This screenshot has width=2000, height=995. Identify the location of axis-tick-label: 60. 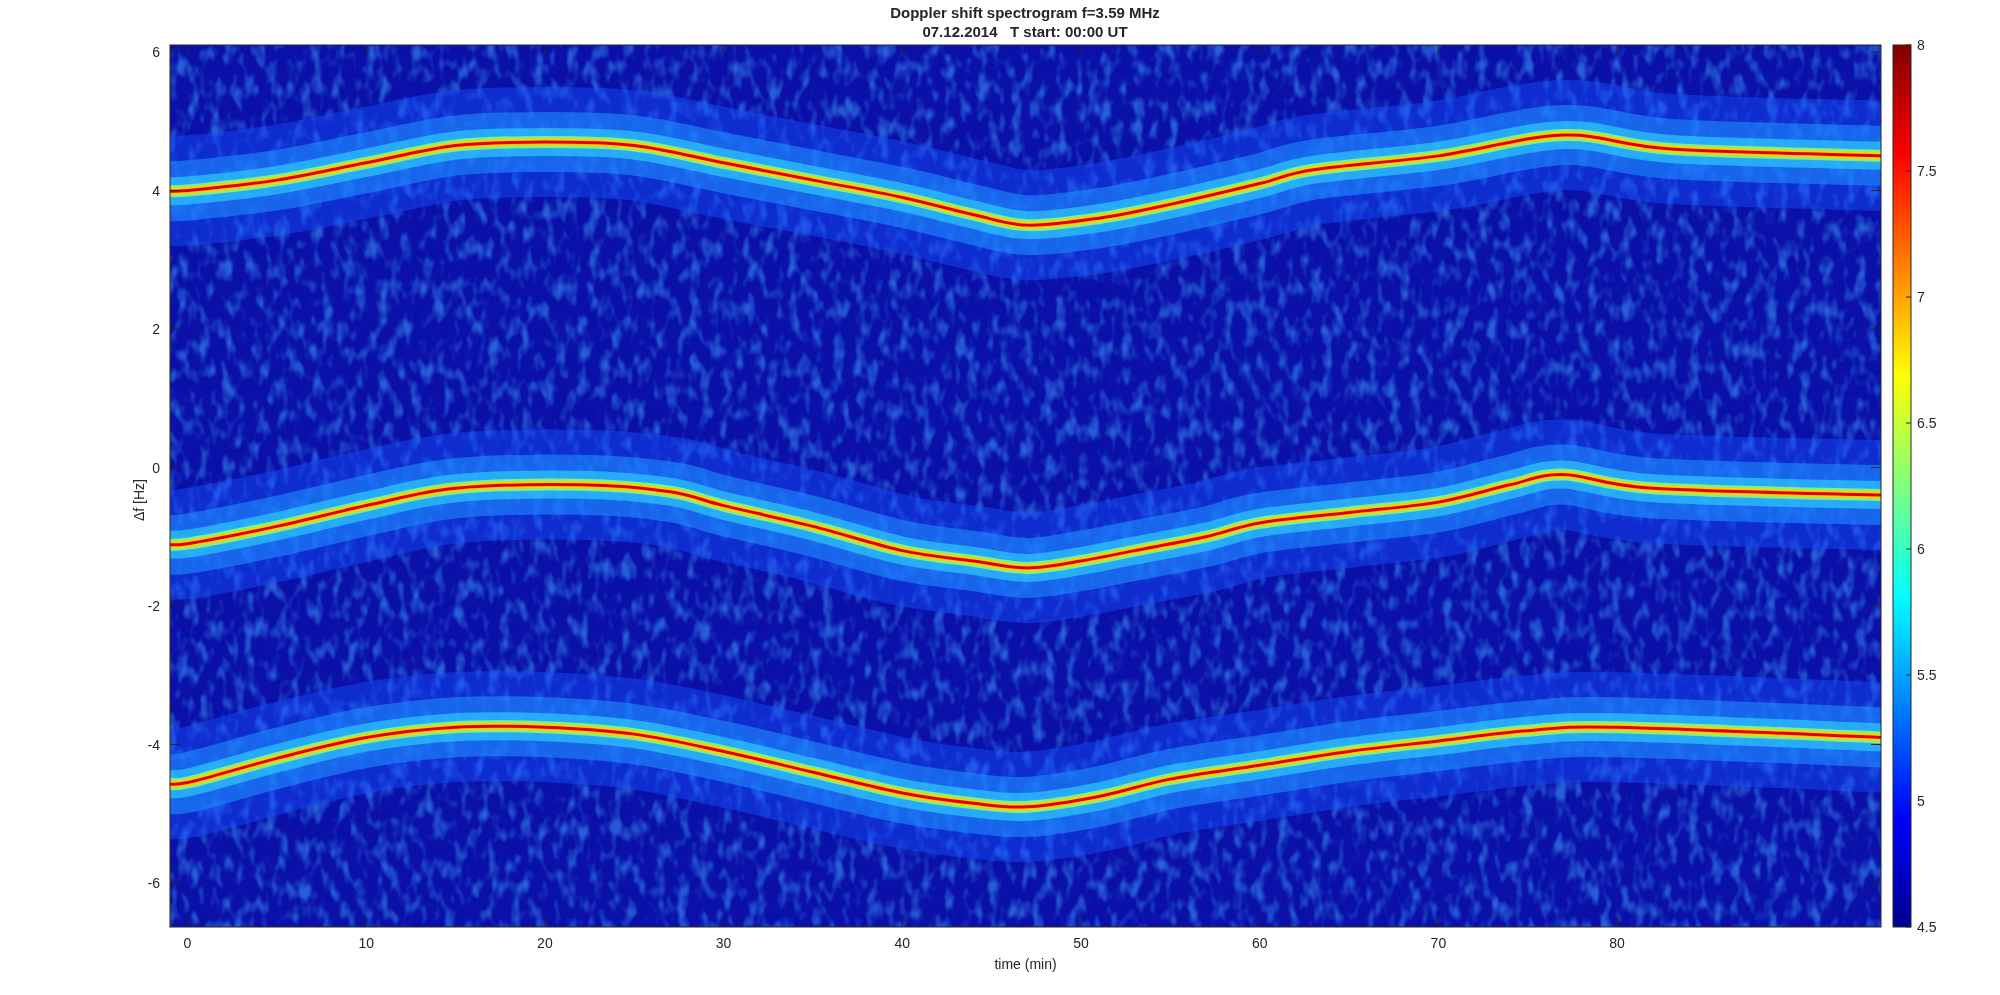
(1259, 943).